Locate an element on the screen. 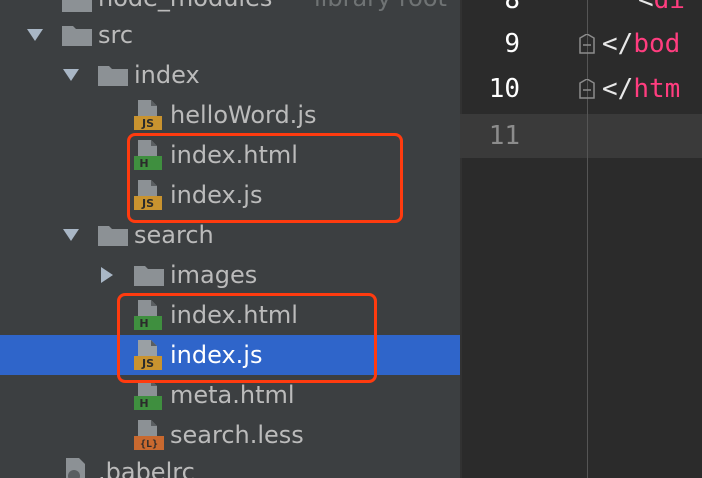 The width and height of the screenshot is (702, 478). code-line: </bod is located at coordinates (641, 44).